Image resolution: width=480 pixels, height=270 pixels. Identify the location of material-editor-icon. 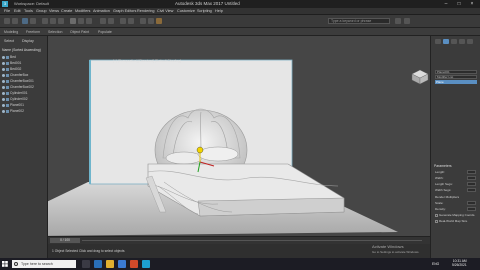
(143, 21).